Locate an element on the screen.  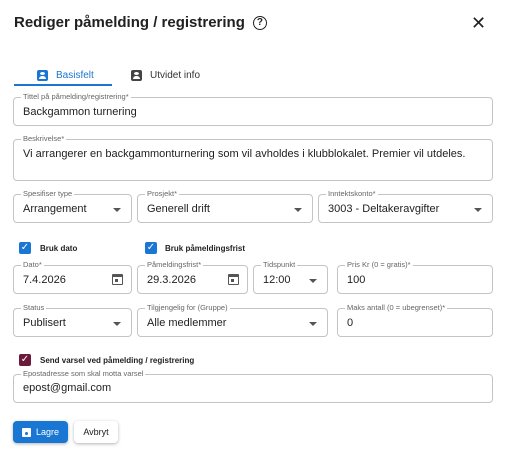
deadline-field-label: Påmeldingsfrist* is located at coordinates (174, 265).